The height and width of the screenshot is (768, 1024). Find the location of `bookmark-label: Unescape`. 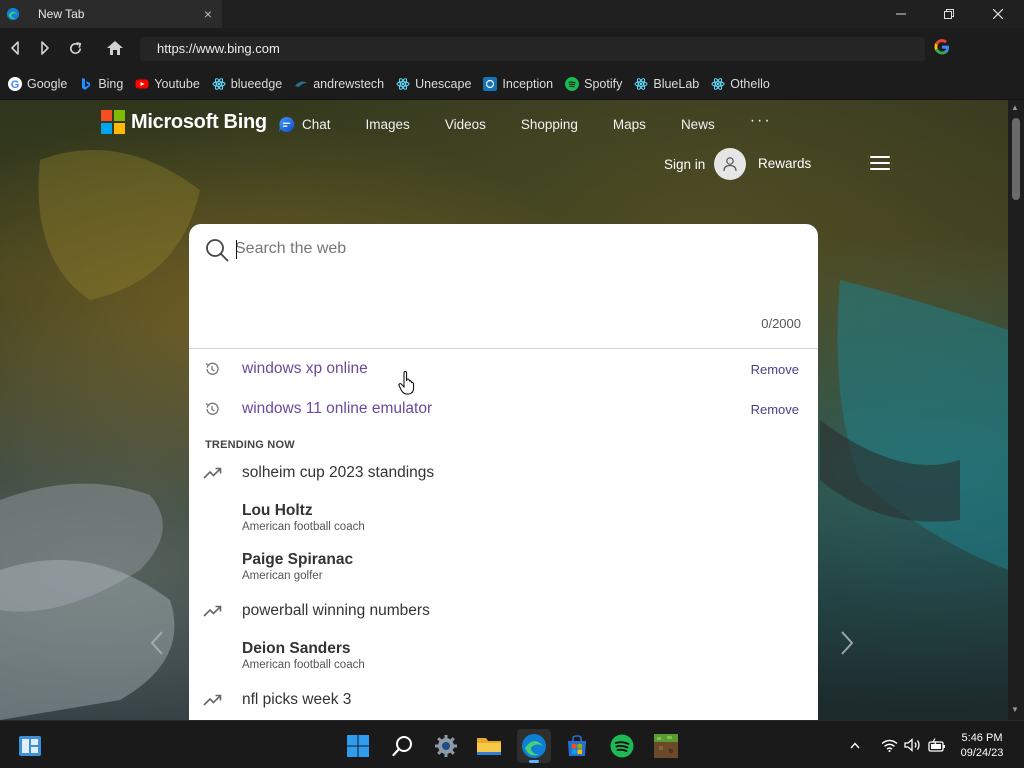

bookmark-label: Unescape is located at coordinates (443, 83).